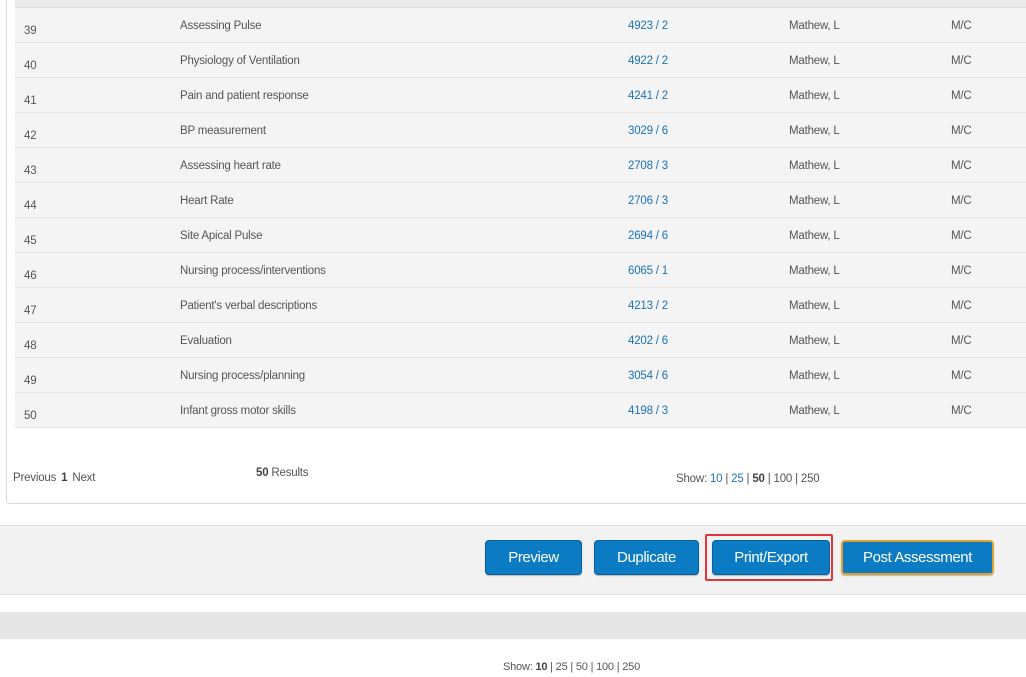 Image resolution: width=1026 pixels, height=677 pixels. I want to click on question-title: Nursing process/planning, so click(242, 376).